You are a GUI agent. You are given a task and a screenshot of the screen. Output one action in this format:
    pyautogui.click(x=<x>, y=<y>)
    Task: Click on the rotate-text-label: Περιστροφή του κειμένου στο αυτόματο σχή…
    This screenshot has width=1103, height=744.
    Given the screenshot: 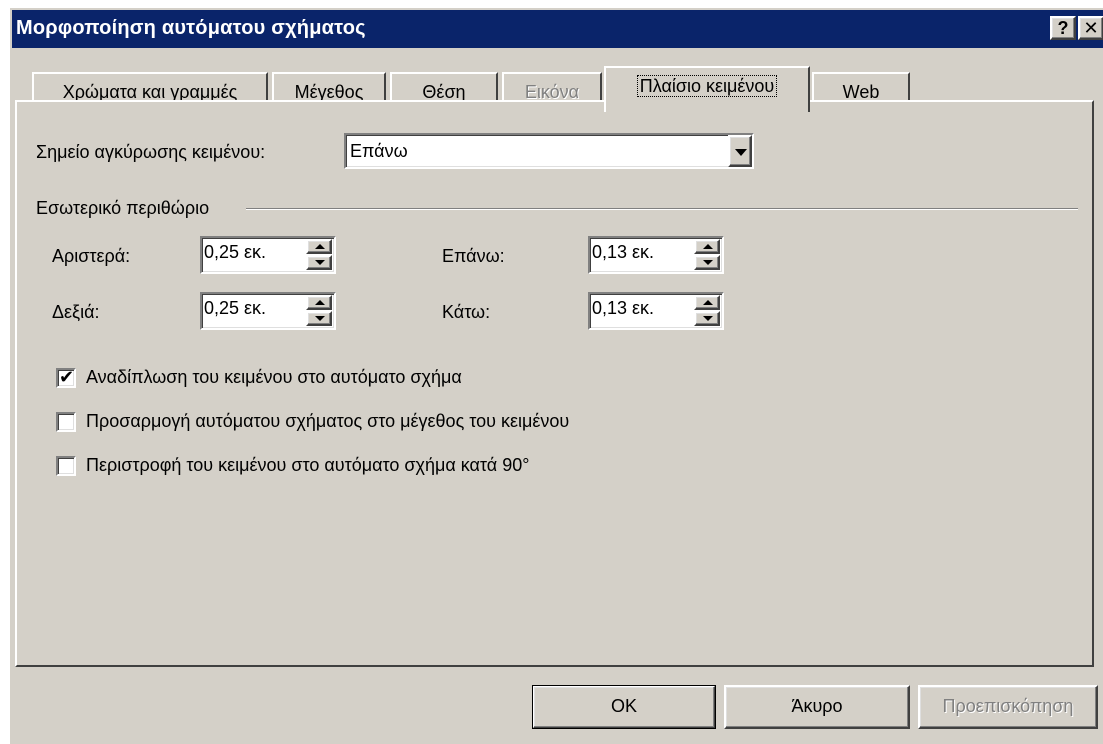 What is the action you would take?
    pyautogui.click(x=307, y=465)
    